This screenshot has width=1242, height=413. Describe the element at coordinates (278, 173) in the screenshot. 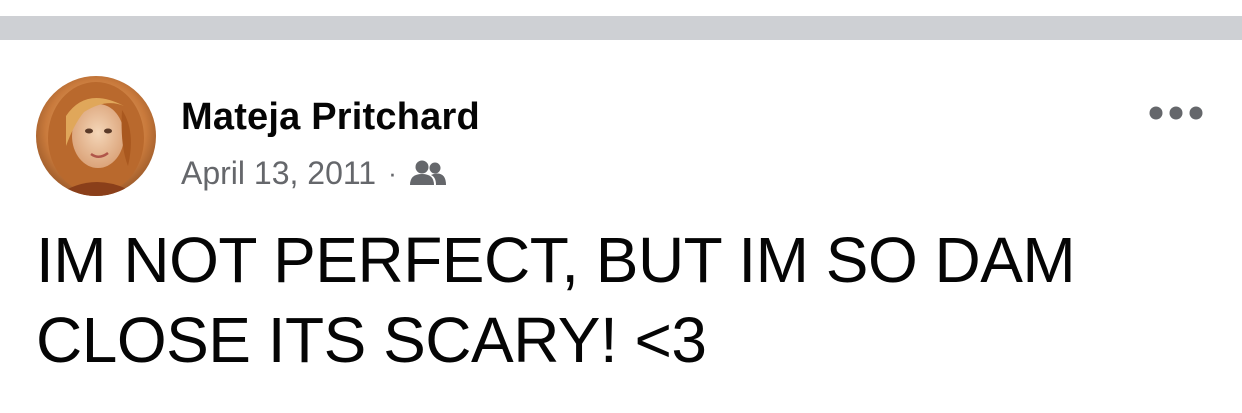

I see `post-timestamp: April 13, 2011` at that location.